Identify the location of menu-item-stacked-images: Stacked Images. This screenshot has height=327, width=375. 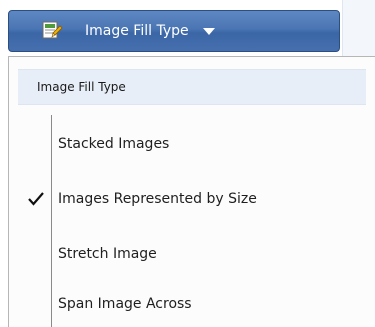
(192, 144).